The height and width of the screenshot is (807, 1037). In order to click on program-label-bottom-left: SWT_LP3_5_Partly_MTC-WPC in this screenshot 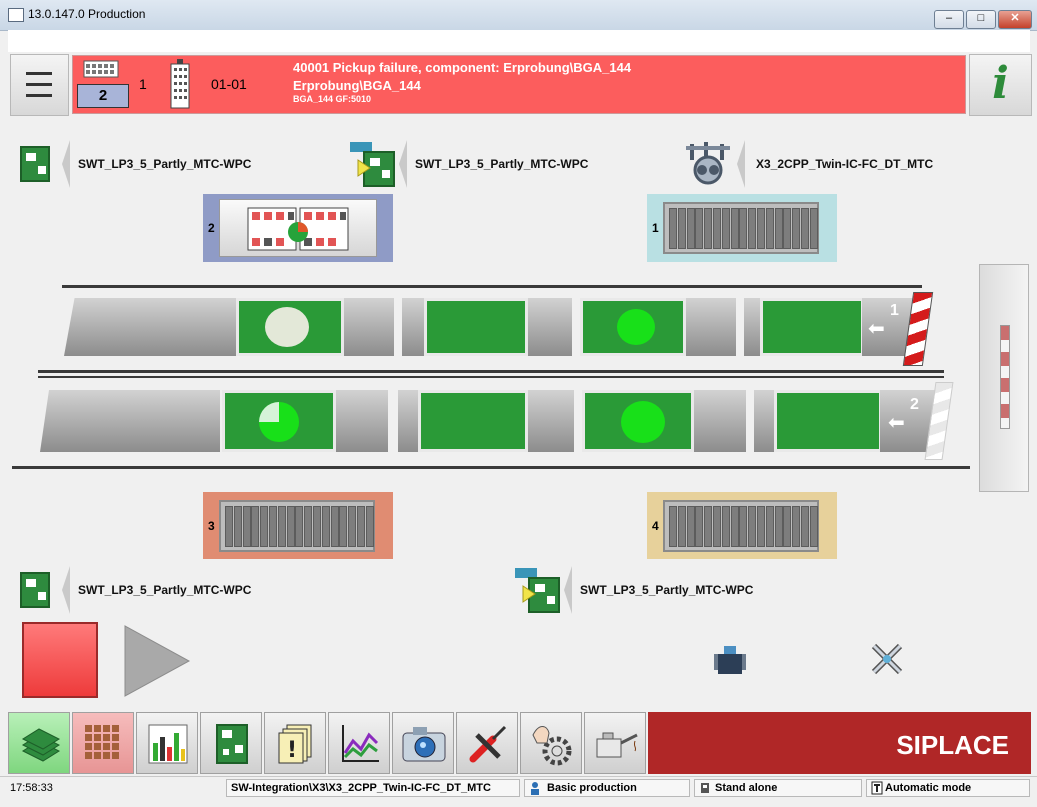, I will do `click(165, 590)`.